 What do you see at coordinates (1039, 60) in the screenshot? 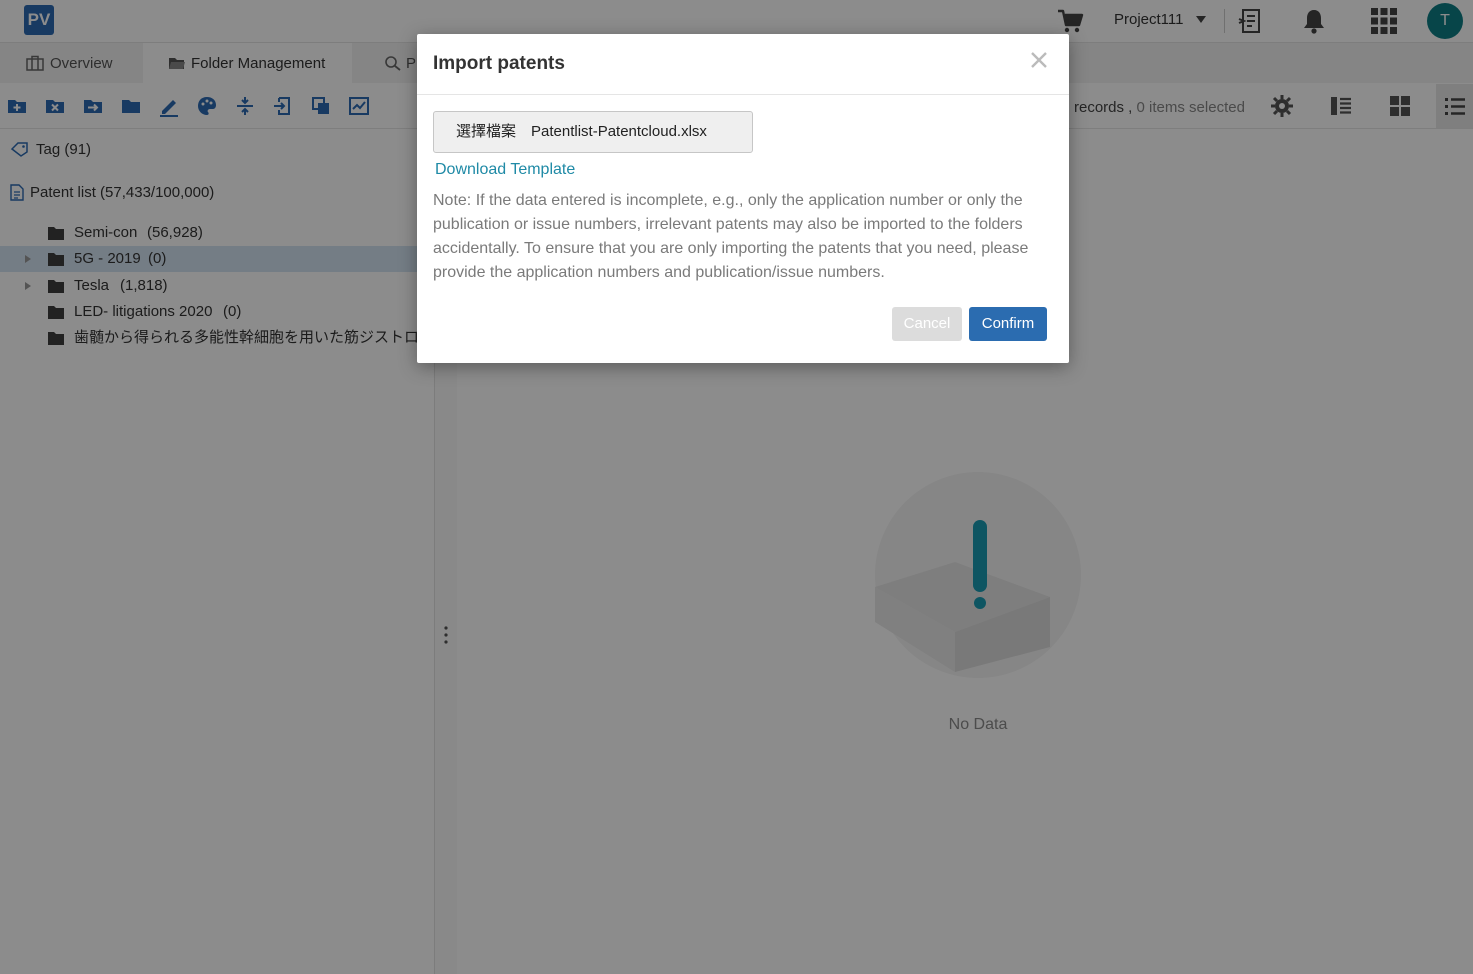
I see `close-icon` at bounding box center [1039, 60].